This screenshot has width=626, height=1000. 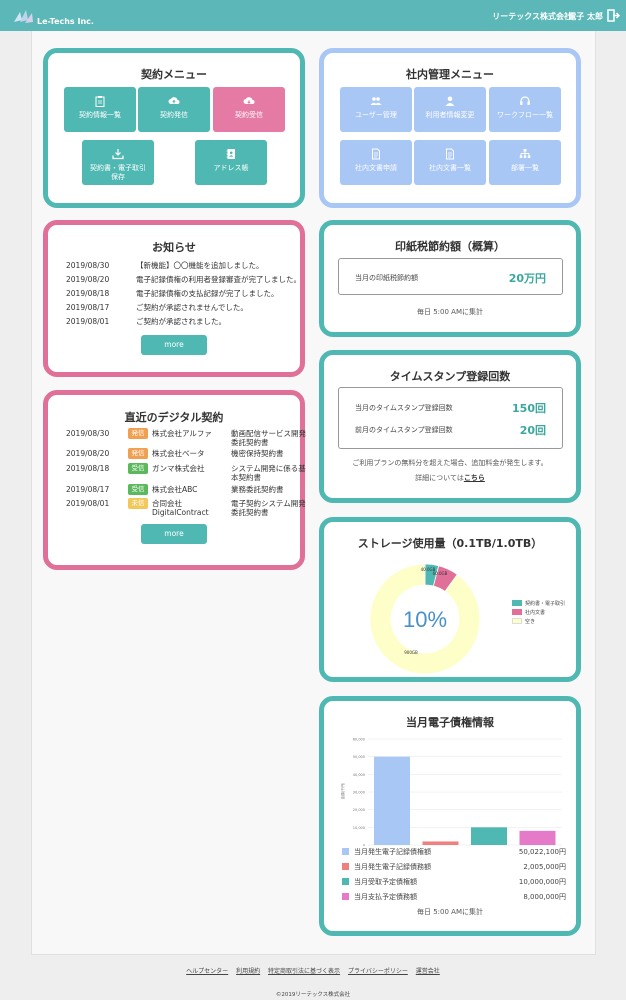 What do you see at coordinates (88, 453) in the screenshot?
I see `contract-date: 2019/08/20` at bounding box center [88, 453].